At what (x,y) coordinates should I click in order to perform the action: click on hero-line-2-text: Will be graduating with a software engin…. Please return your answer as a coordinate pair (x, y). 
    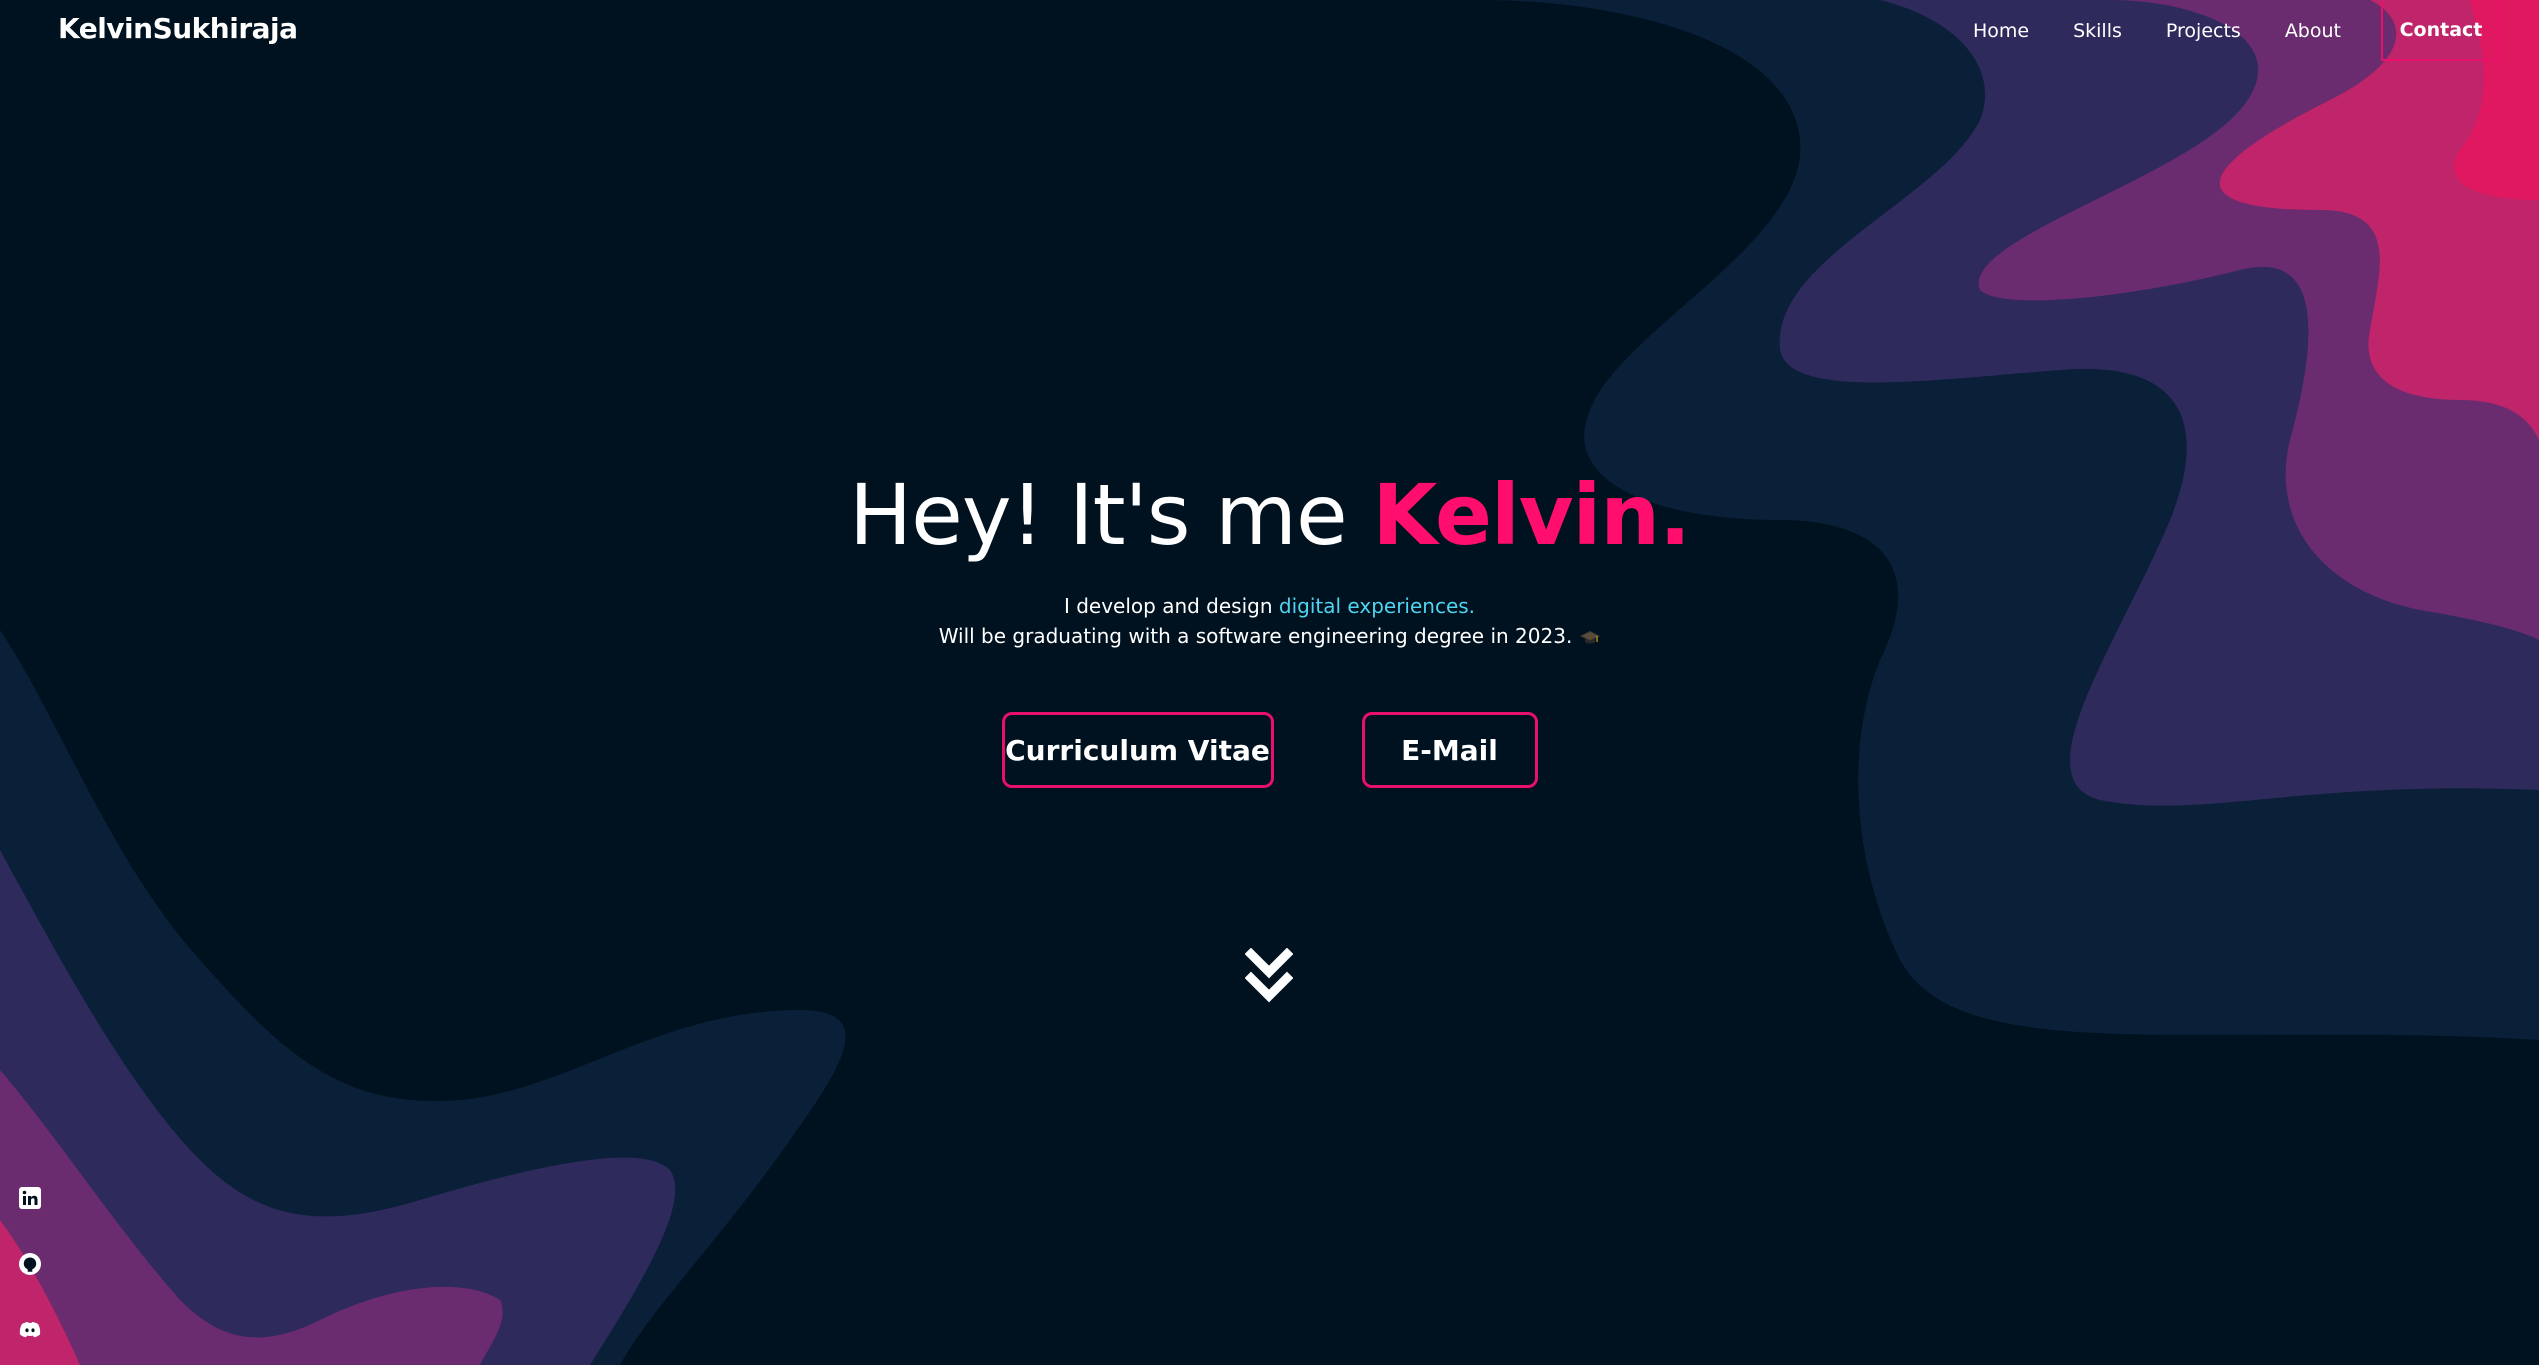
    Looking at the image, I should click on (1255, 636).